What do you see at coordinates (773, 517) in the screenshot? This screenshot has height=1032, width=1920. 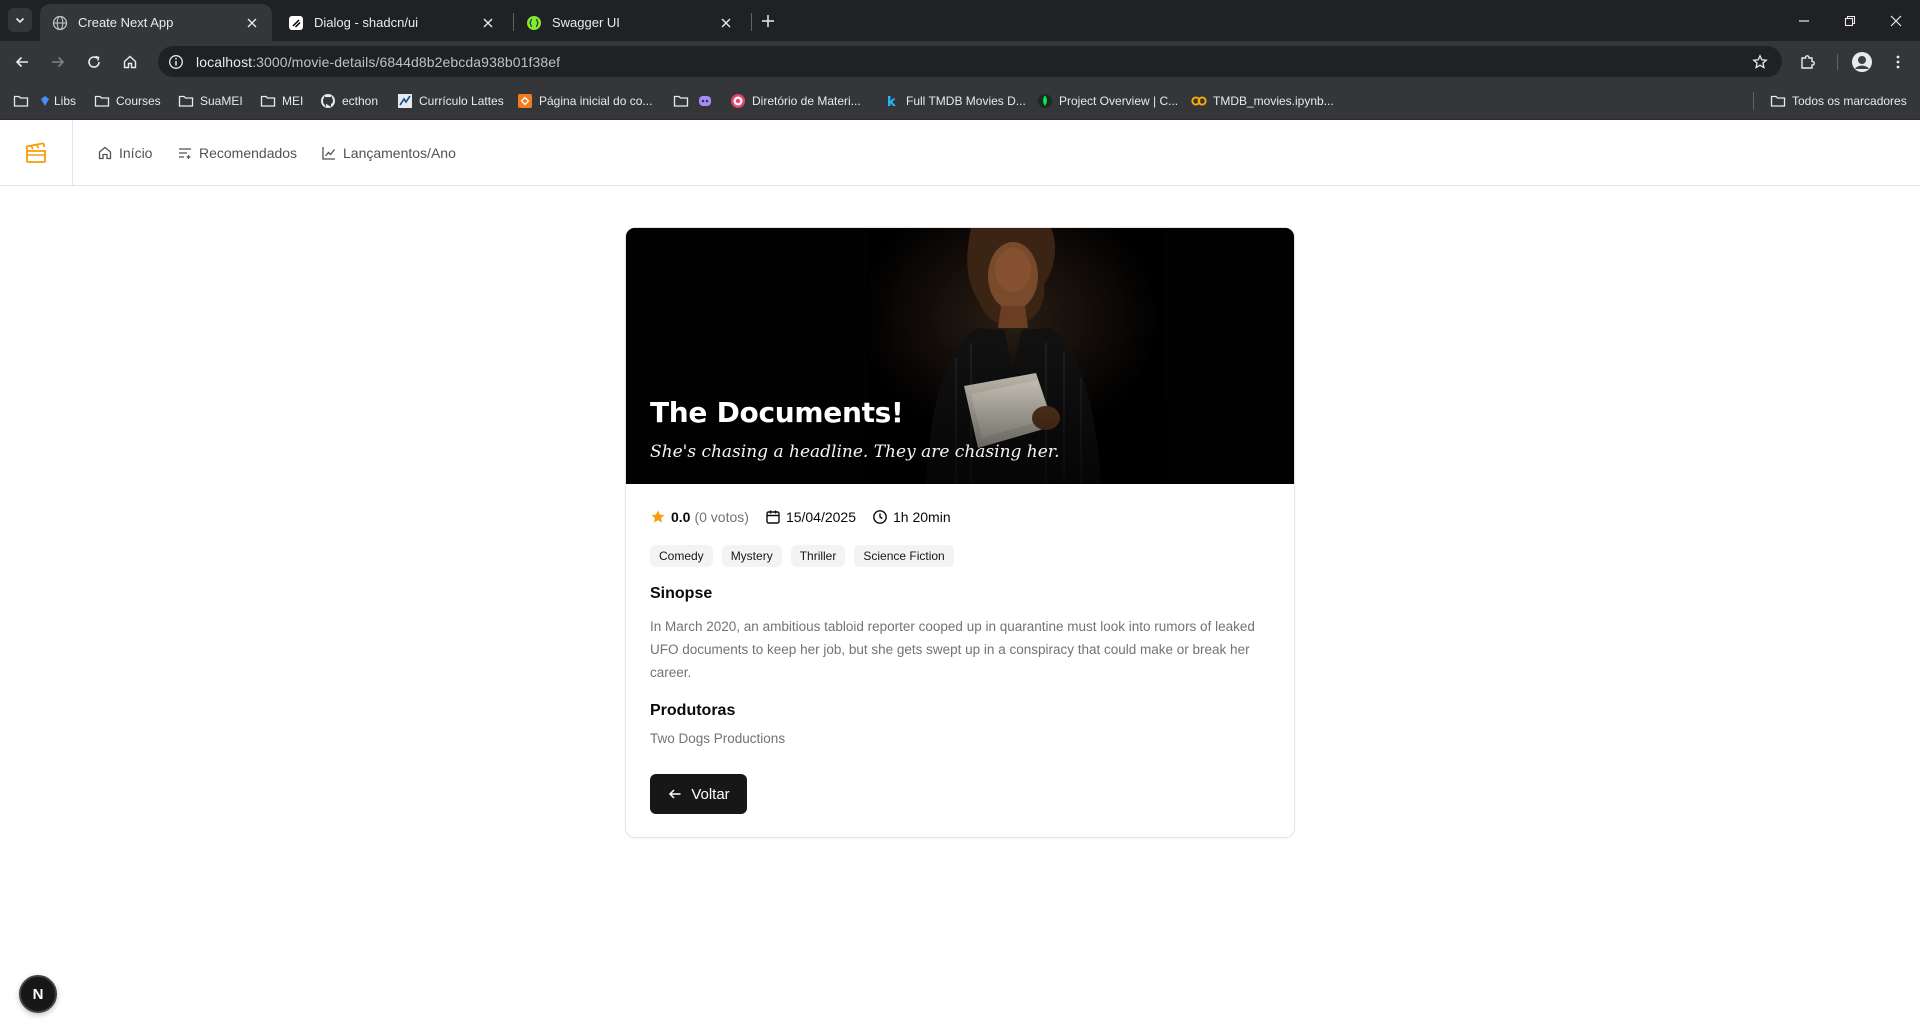 I see `calendar-icon` at bounding box center [773, 517].